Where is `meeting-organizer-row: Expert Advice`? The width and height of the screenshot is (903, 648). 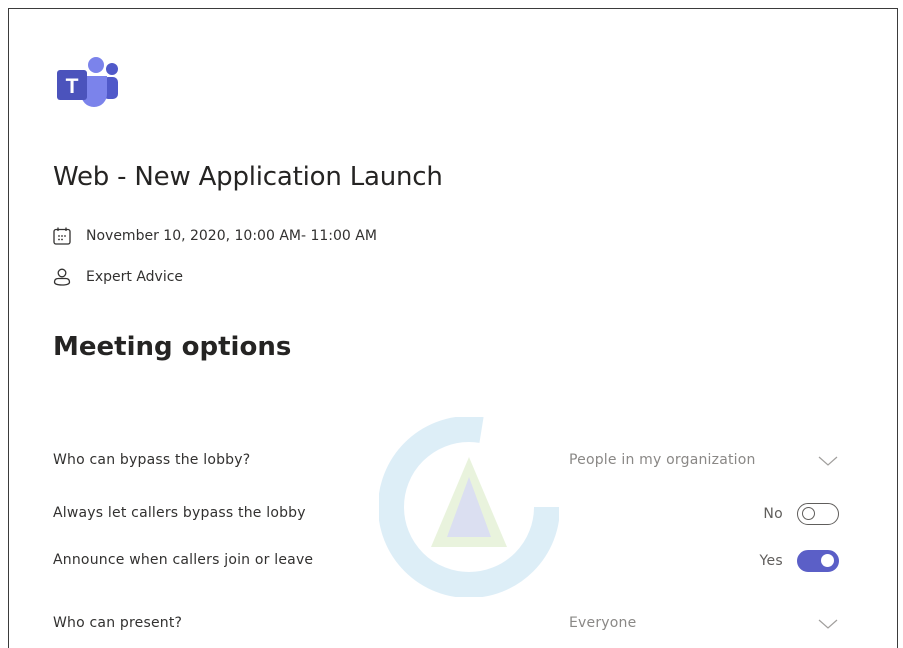 meeting-organizer-row: Expert Advice is located at coordinates (117, 277).